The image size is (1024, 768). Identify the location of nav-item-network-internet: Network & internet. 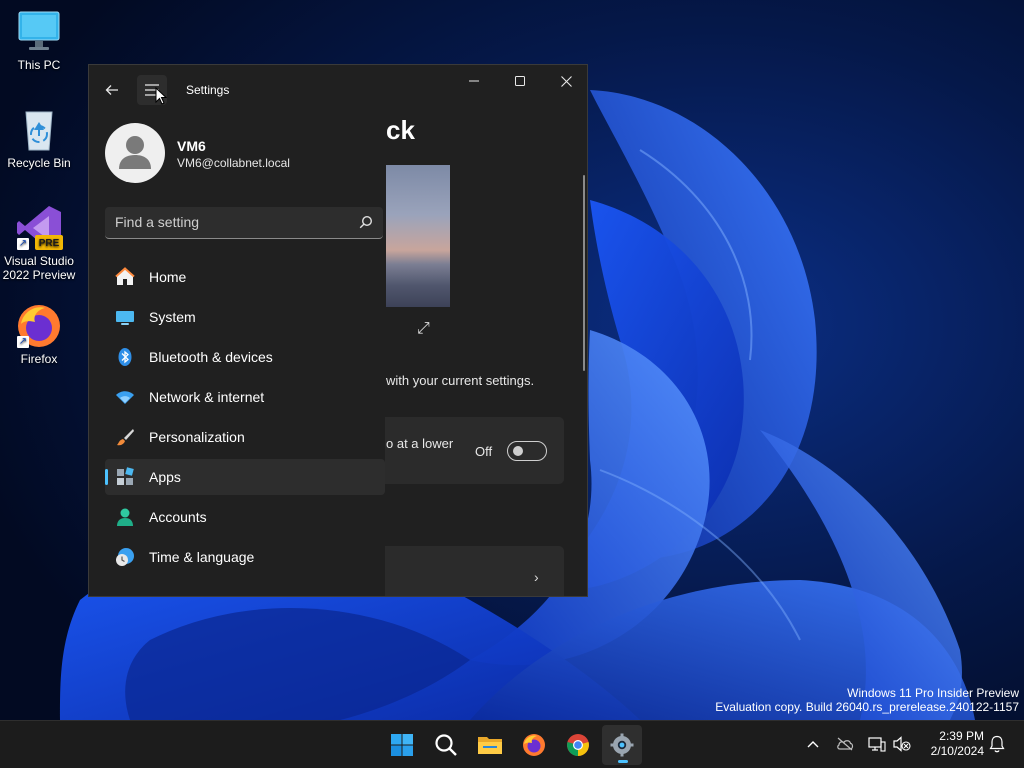
(245, 397).